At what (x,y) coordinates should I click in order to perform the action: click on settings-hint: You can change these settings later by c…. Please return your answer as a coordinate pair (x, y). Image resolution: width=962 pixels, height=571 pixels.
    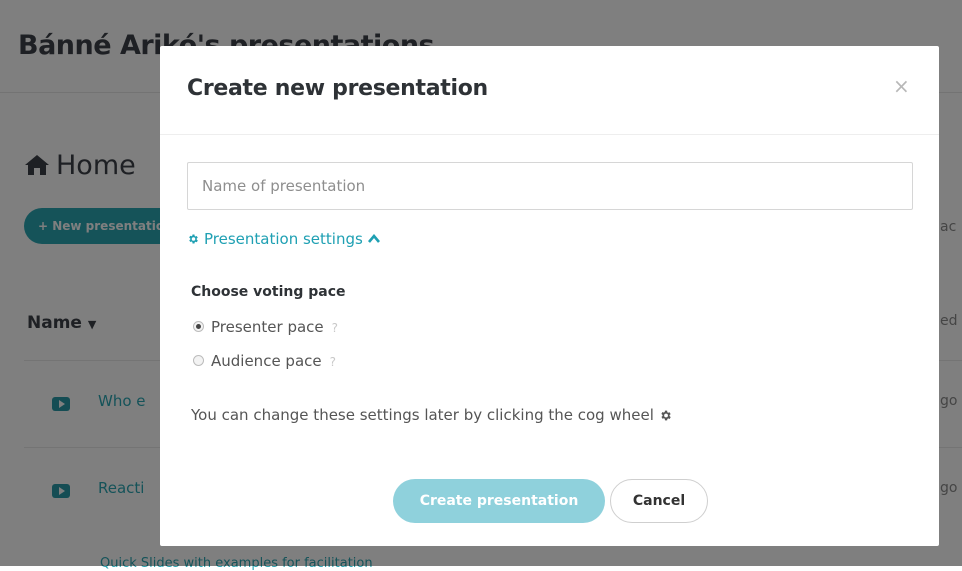
    Looking at the image, I should click on (431, 415).